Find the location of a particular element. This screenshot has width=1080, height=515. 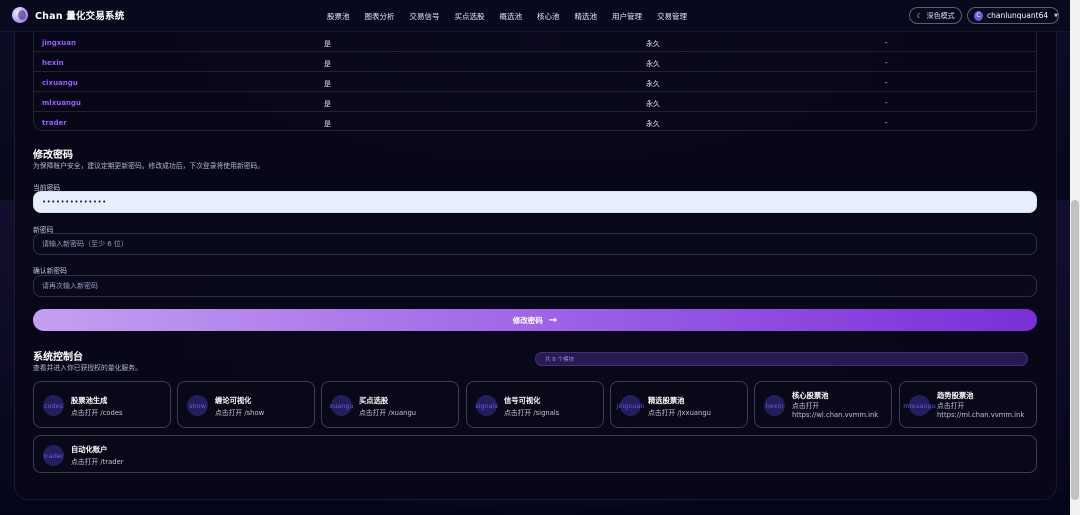

caret-down-icon: ▼ is located at coordinates (1056, 15).